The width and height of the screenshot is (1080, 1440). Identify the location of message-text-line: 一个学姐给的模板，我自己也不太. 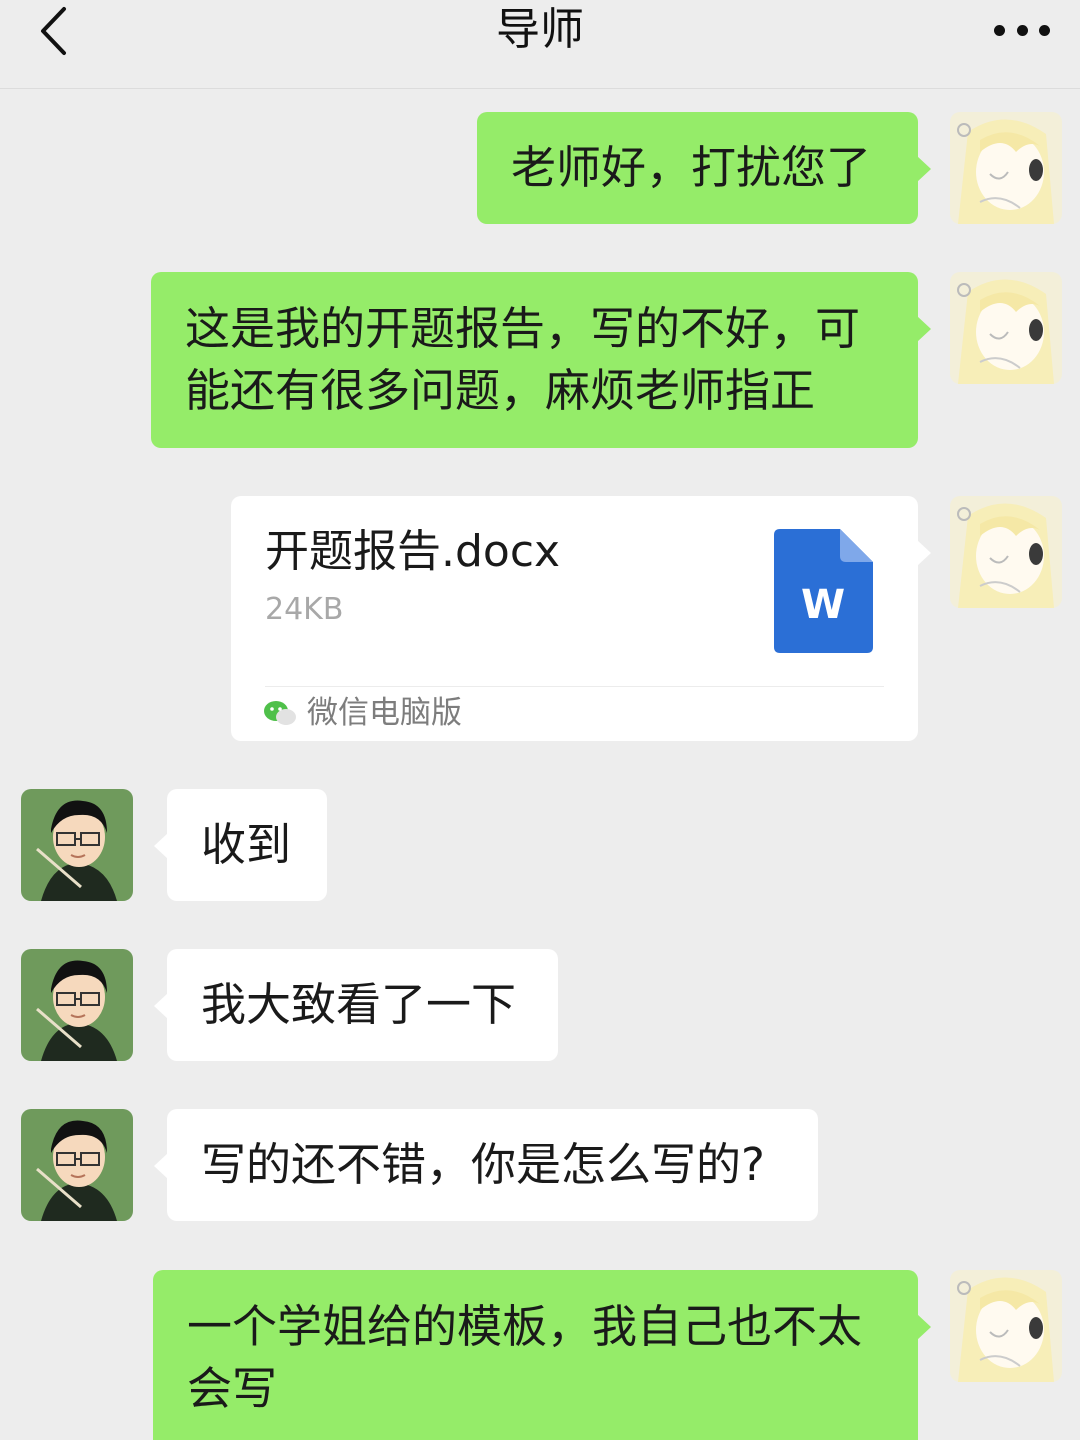
(525, 1326).